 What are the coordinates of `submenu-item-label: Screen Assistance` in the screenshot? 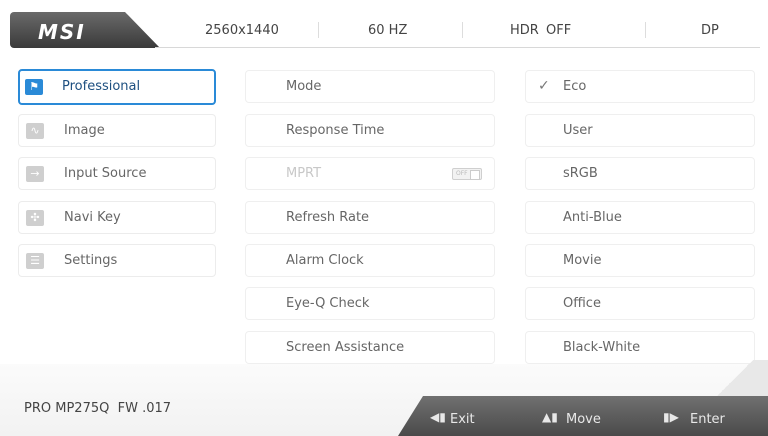 It's located at (345, 347).